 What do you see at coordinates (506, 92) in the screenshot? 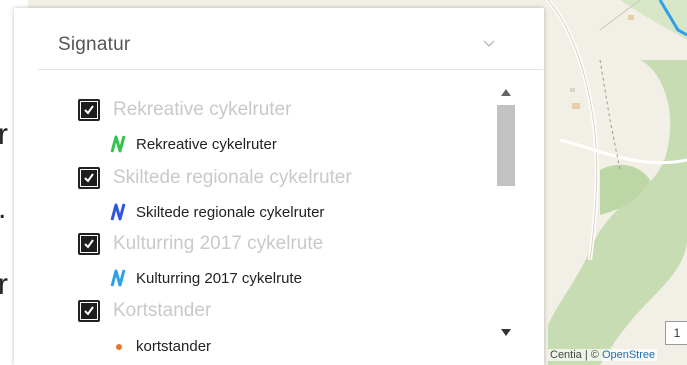
I see `scroll-up-arrow-icon` at bounding box center [506, 92].